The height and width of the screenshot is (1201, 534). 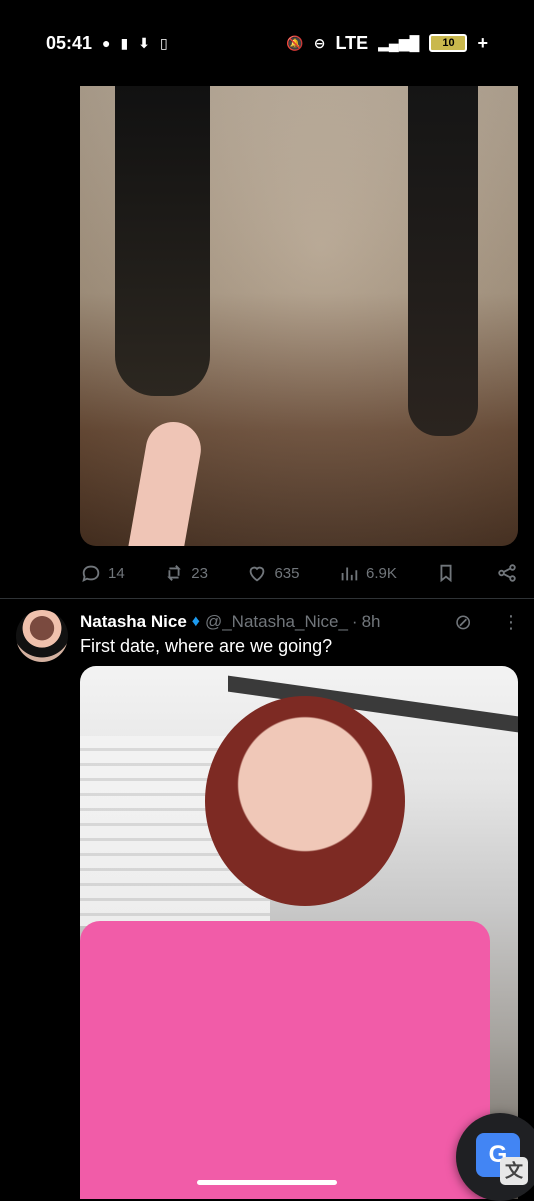 I want to click on battery-indicator: 10, so click(x=448, y=43).